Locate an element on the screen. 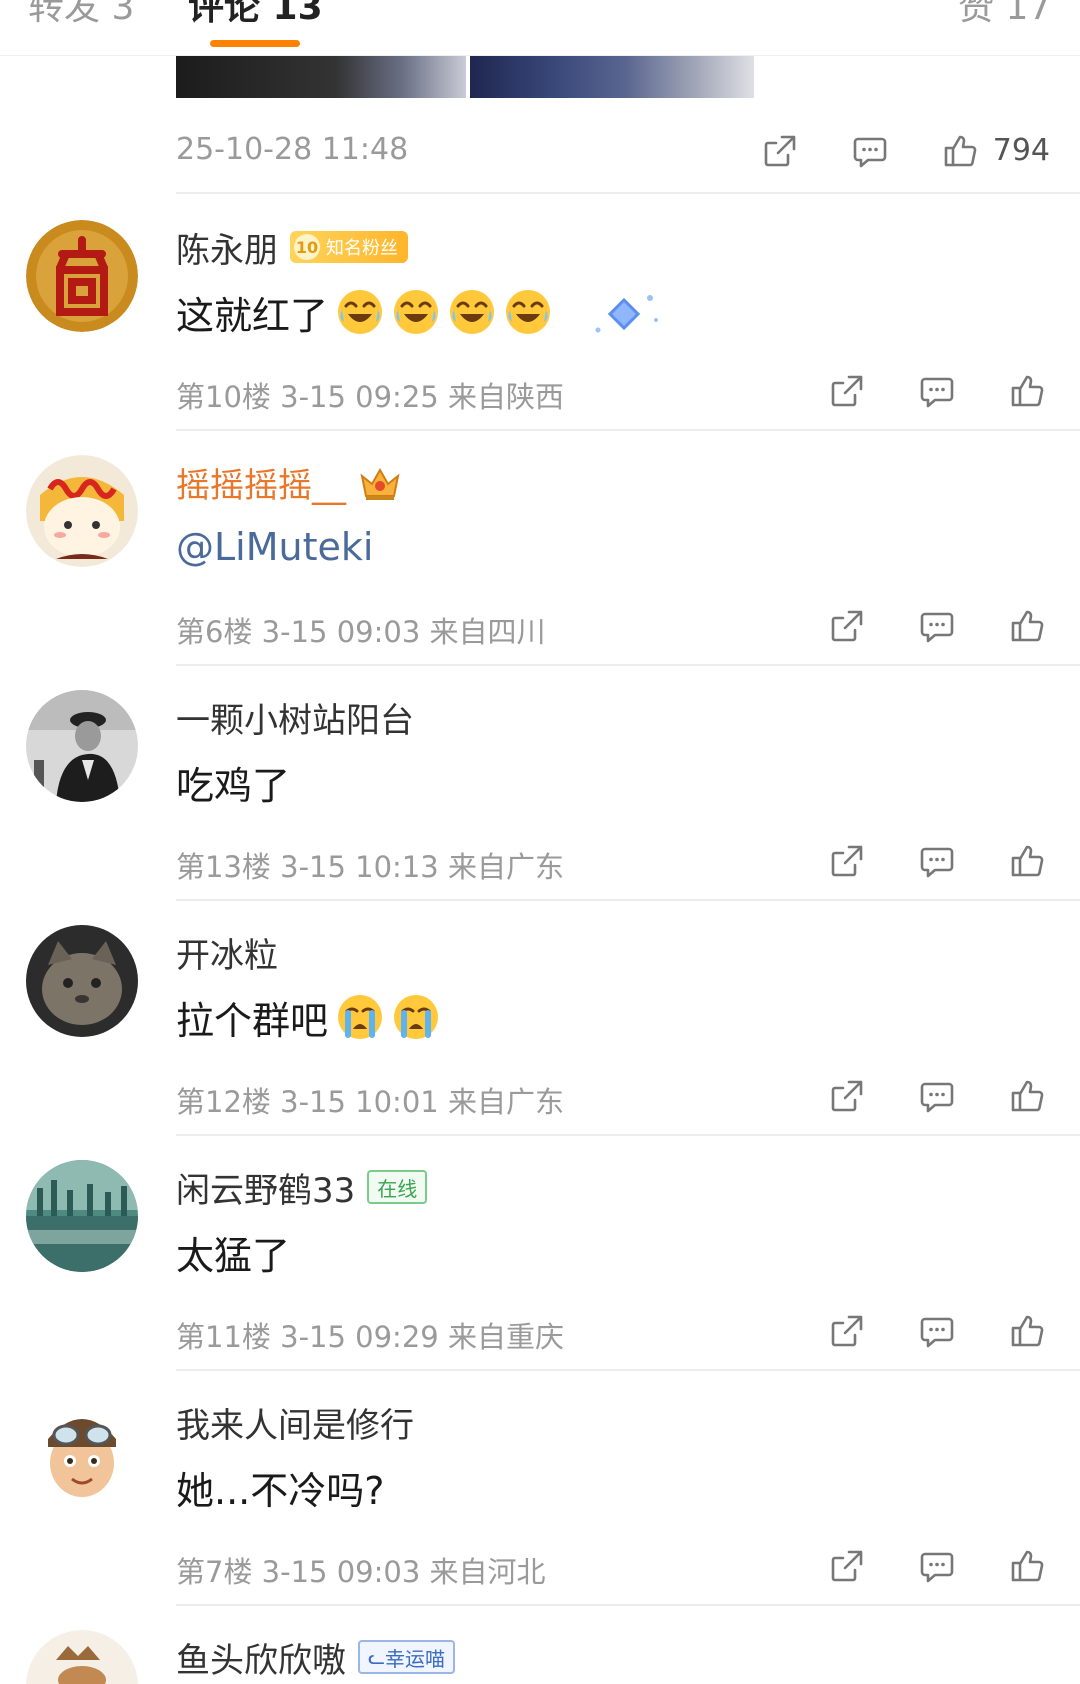  comment-item: 陈永朋 10 知名粉丝 这就红了 第10楼 3-15 09:25 来自陕西 is located at coordinates (540, 313).